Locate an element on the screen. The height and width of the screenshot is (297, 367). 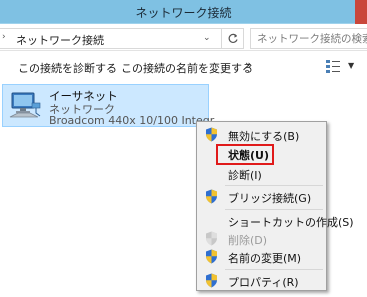
menu-item-disable: 無効にする(B) is located at coordinates (261, 134).